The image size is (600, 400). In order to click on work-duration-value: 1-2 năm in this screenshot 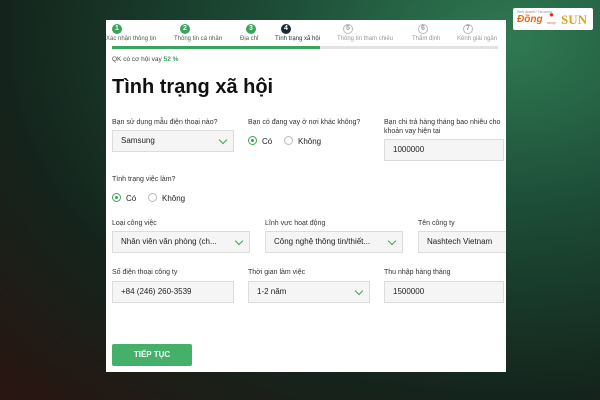, I will do `click(272, 291)`.